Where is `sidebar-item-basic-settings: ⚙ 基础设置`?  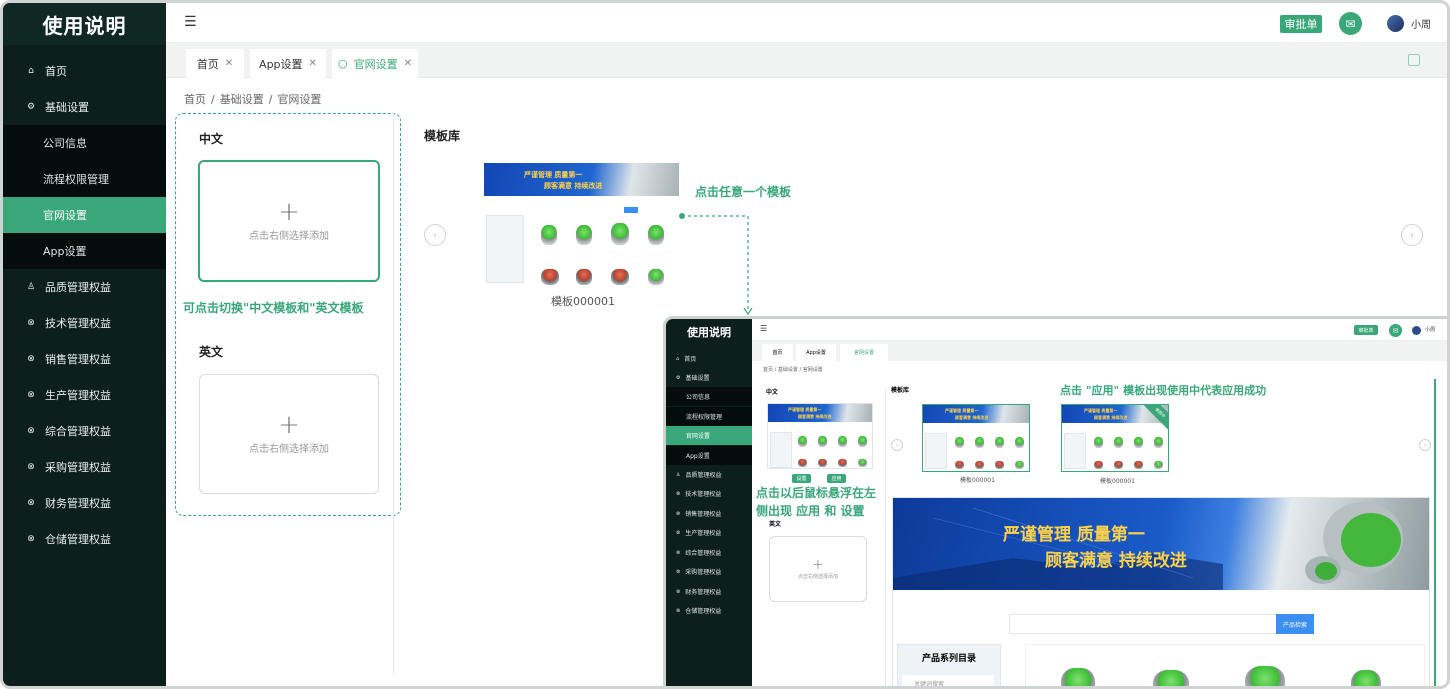 sidebar-item-basic-settings: ⚙ 基础设置 is located at coordinates (84, 107).